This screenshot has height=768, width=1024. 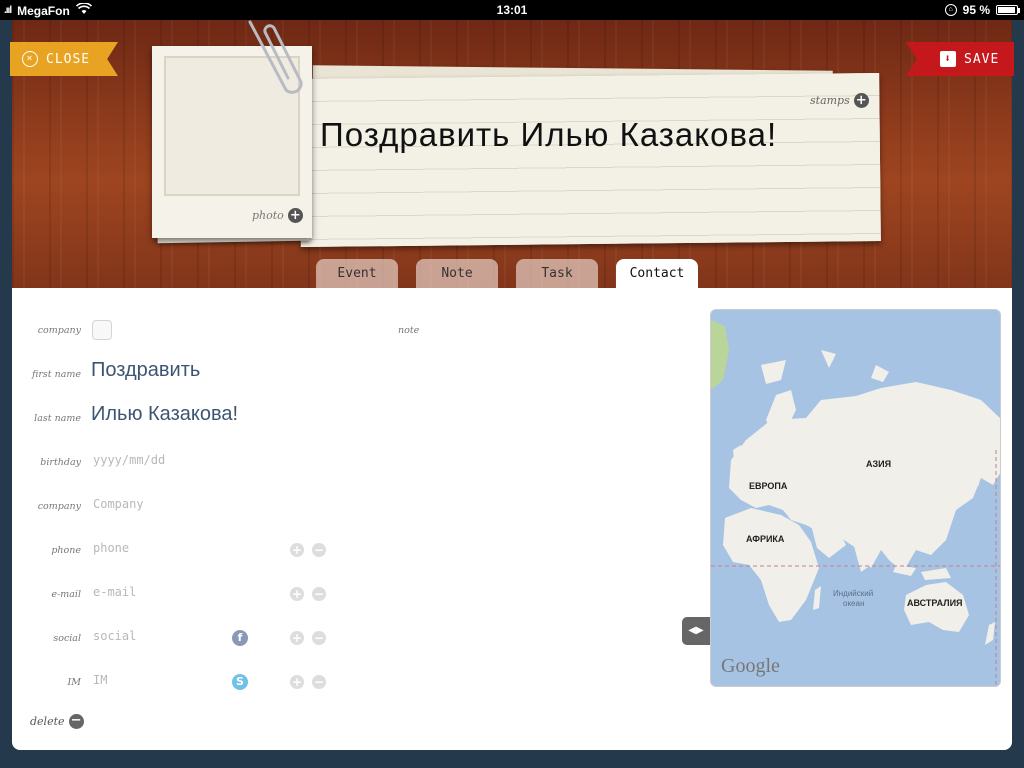 I want to click on map-label-africa: АФРИКА, so click(x=765, y=539).